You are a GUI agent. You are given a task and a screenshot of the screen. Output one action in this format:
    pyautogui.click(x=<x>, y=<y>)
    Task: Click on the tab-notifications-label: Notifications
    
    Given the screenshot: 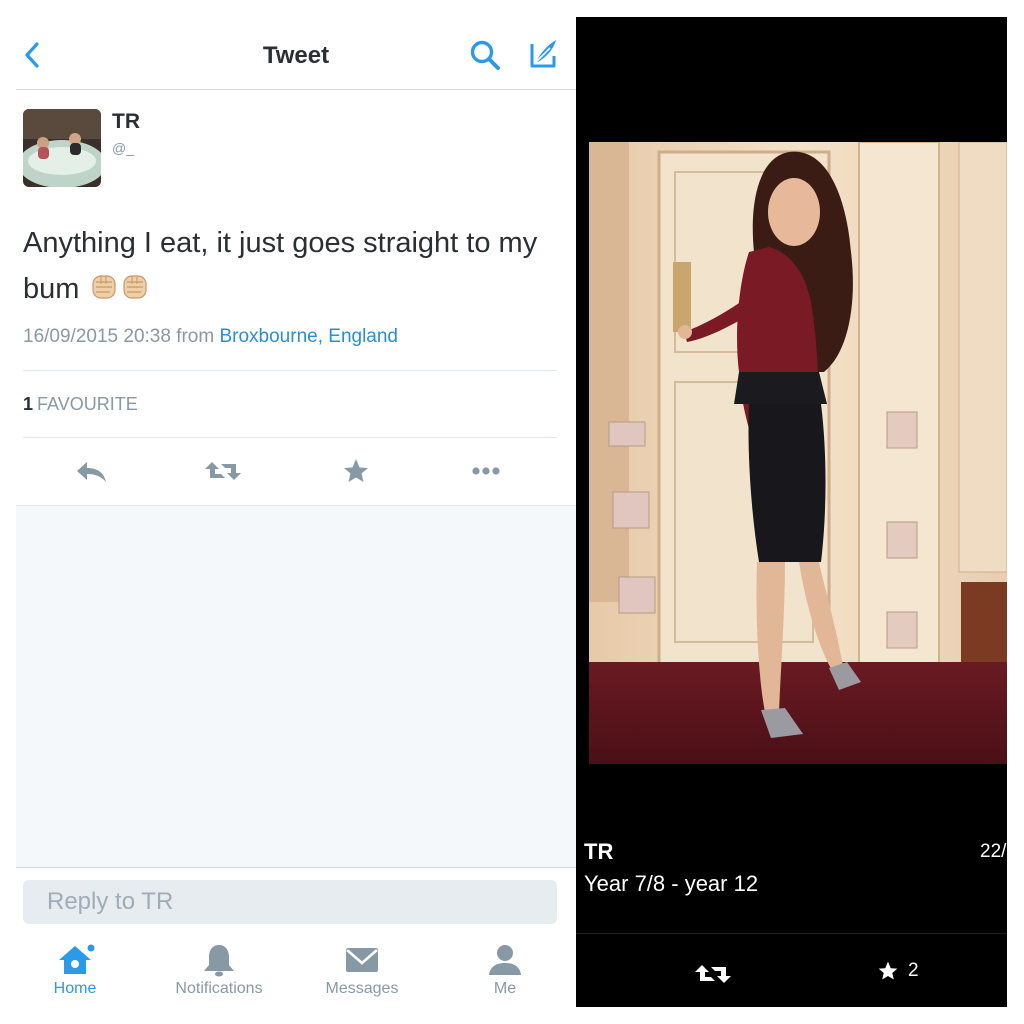 What is the action you would take?
    pyautogui.click(x=219, y=988)
    